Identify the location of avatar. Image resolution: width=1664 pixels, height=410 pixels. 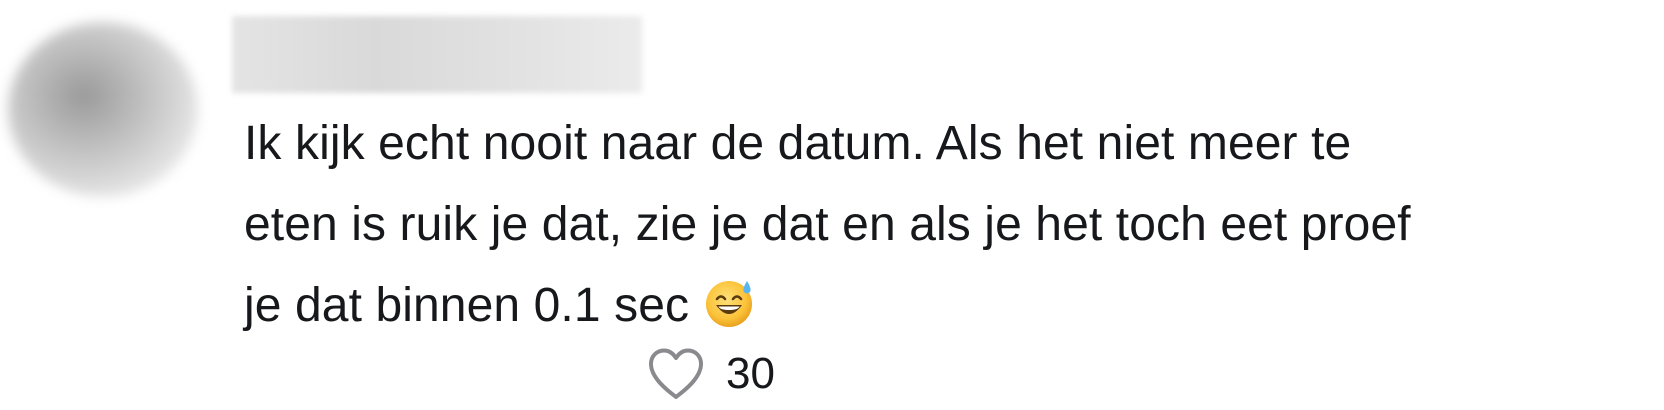
(103, 109).